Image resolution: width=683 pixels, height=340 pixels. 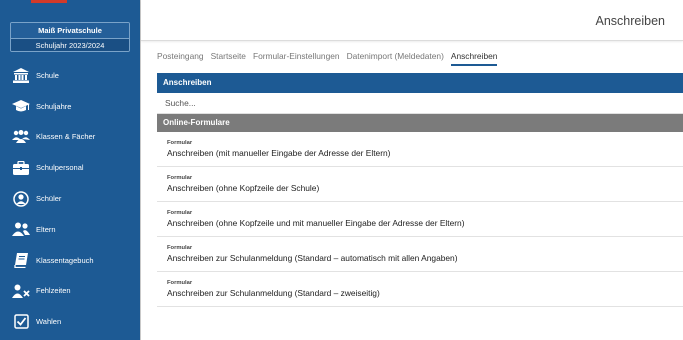 What do you see at coordinates (21, 75) in the screenshot?
I see `building-columns-icon` at bounding box center [21, 75].